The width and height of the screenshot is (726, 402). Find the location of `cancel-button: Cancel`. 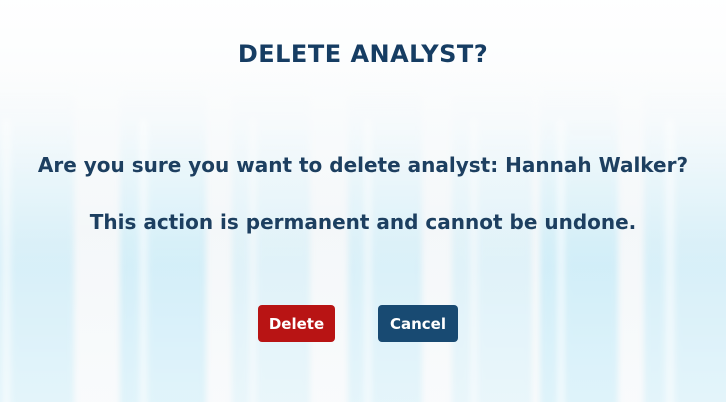

cancel-button: Cancel is located at coordinates (418, 323).